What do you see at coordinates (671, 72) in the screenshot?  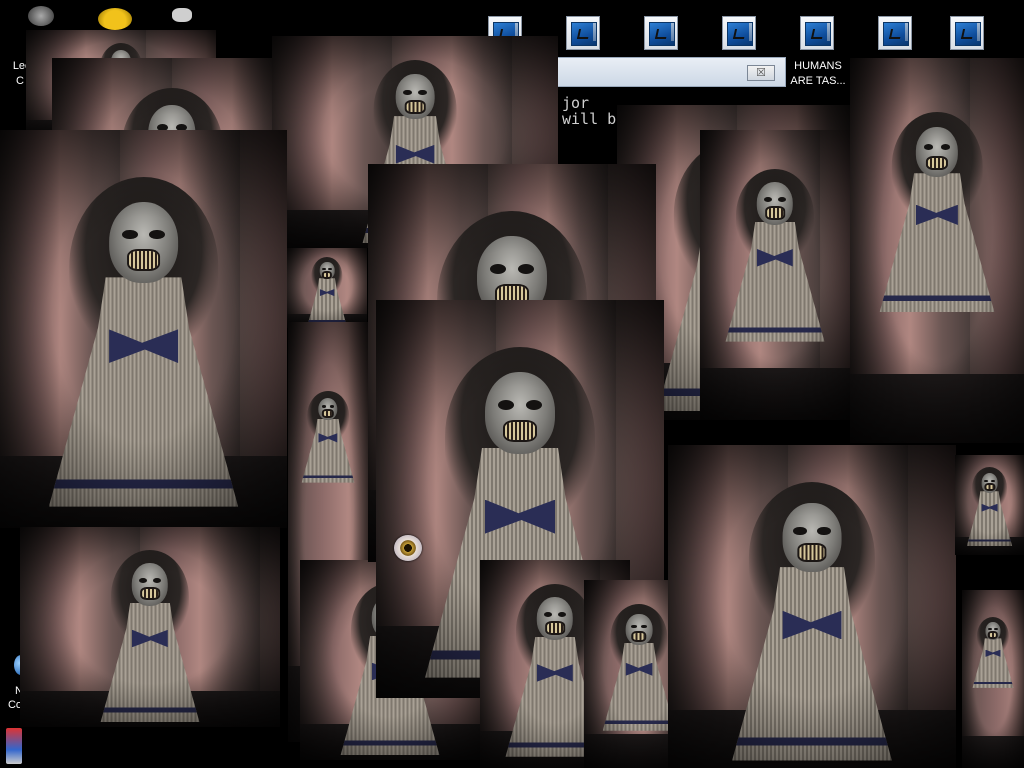 I see `console-window-titlebar: ☒` at bounding box center [671, 72].